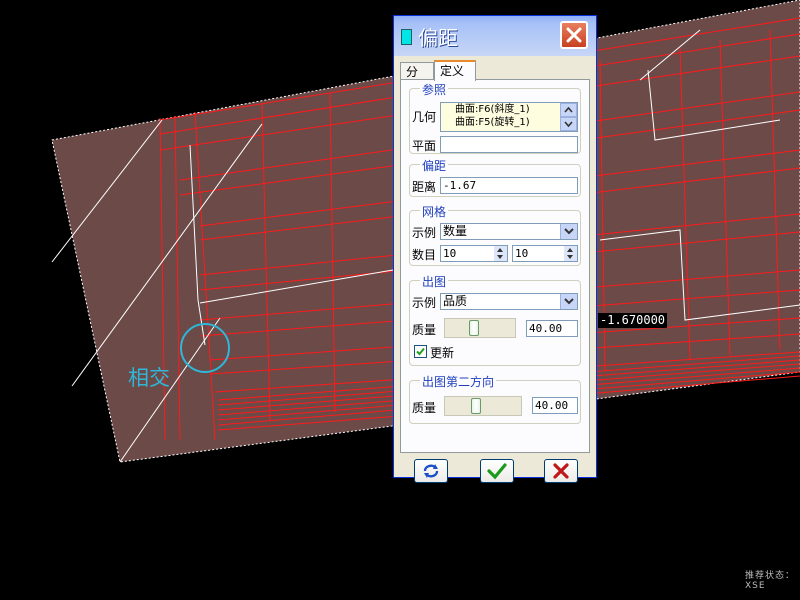 The height and width of the screenshot is (600, 800). I want to click on plot-second-direction-group: 出图第二方向 质量 40.00, so click(495, 398).